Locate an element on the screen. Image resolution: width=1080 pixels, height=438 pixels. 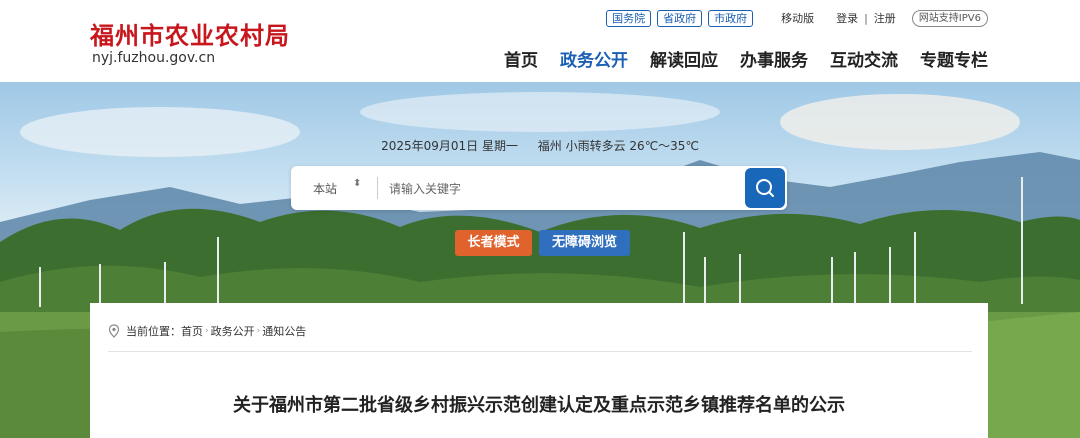
register-link: 注册 is located at coordinates (885, 18).